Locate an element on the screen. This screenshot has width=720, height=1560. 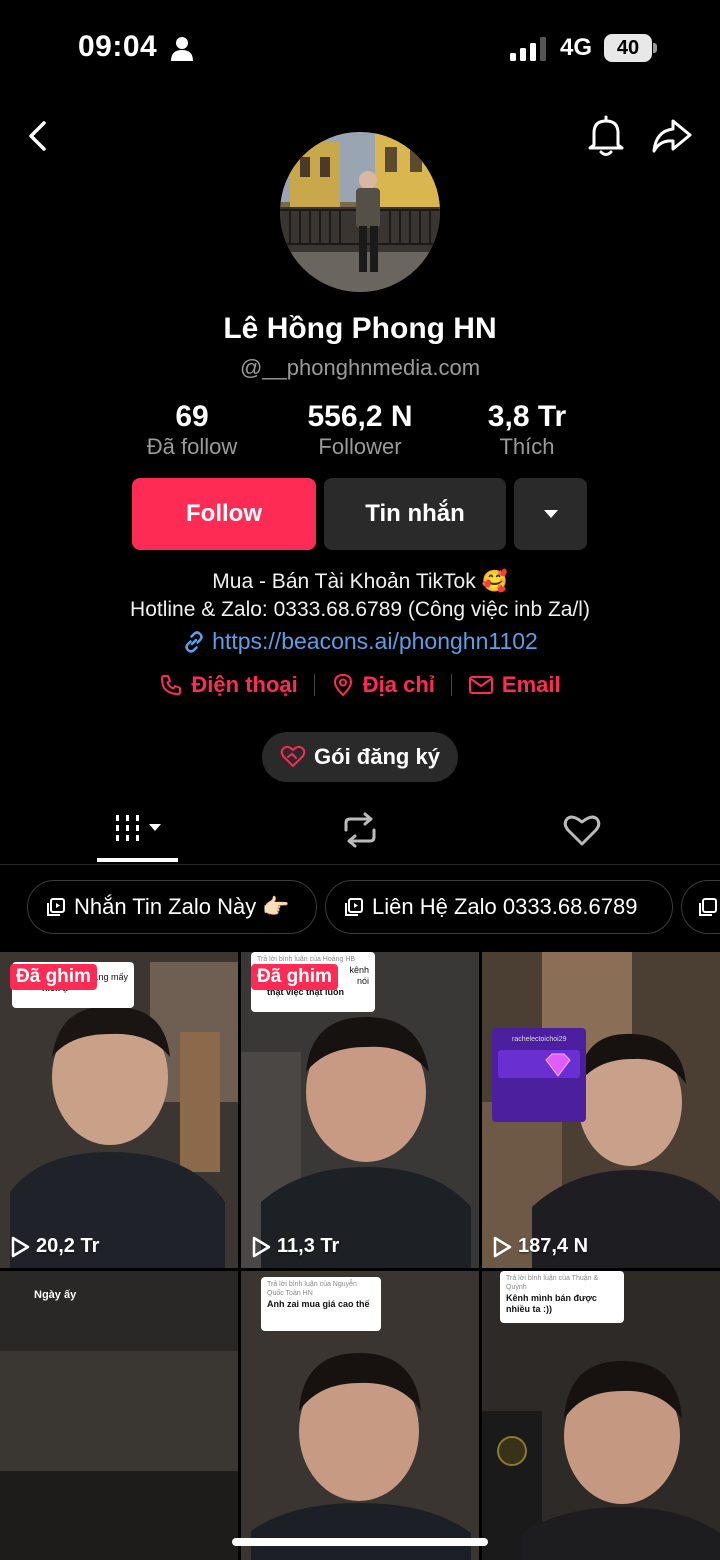
video-frame is located at coordinates (119, 1415).